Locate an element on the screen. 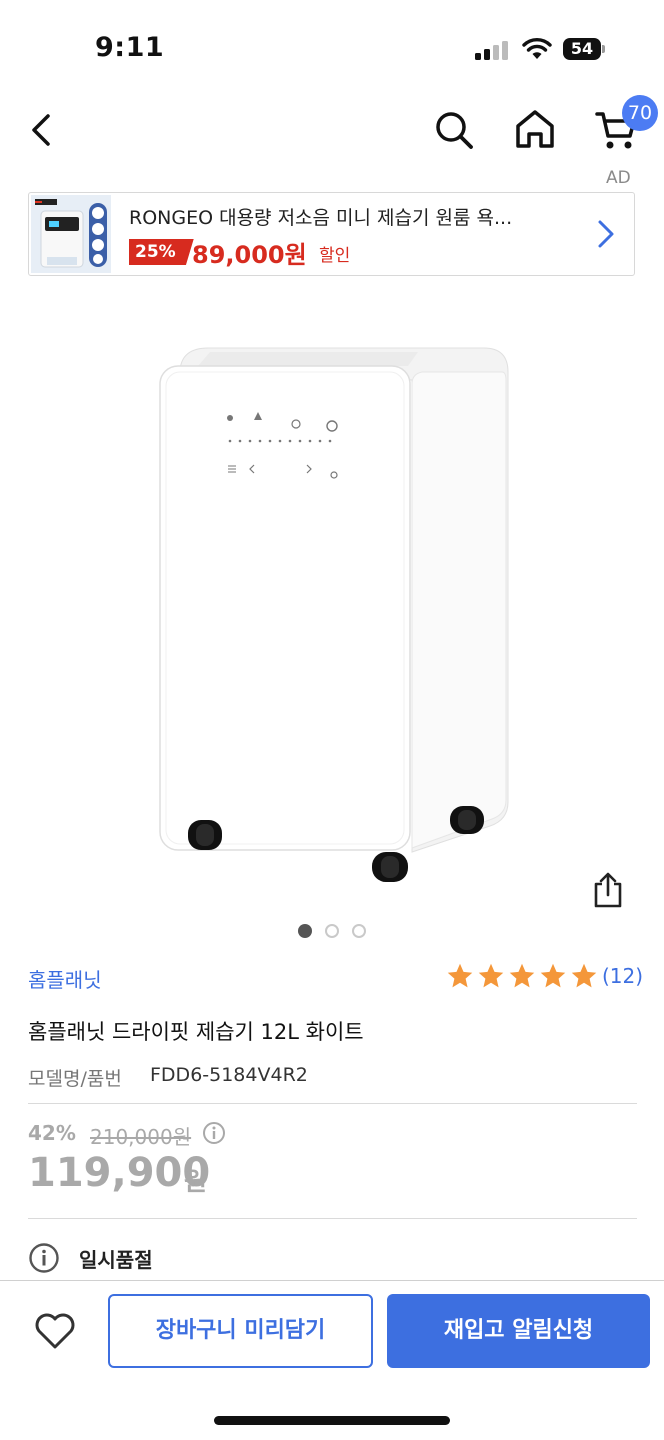 Image resolution: width=664 pixels, height=1440 pixels. back-arrow-icon is located at coordinates (42, 130).